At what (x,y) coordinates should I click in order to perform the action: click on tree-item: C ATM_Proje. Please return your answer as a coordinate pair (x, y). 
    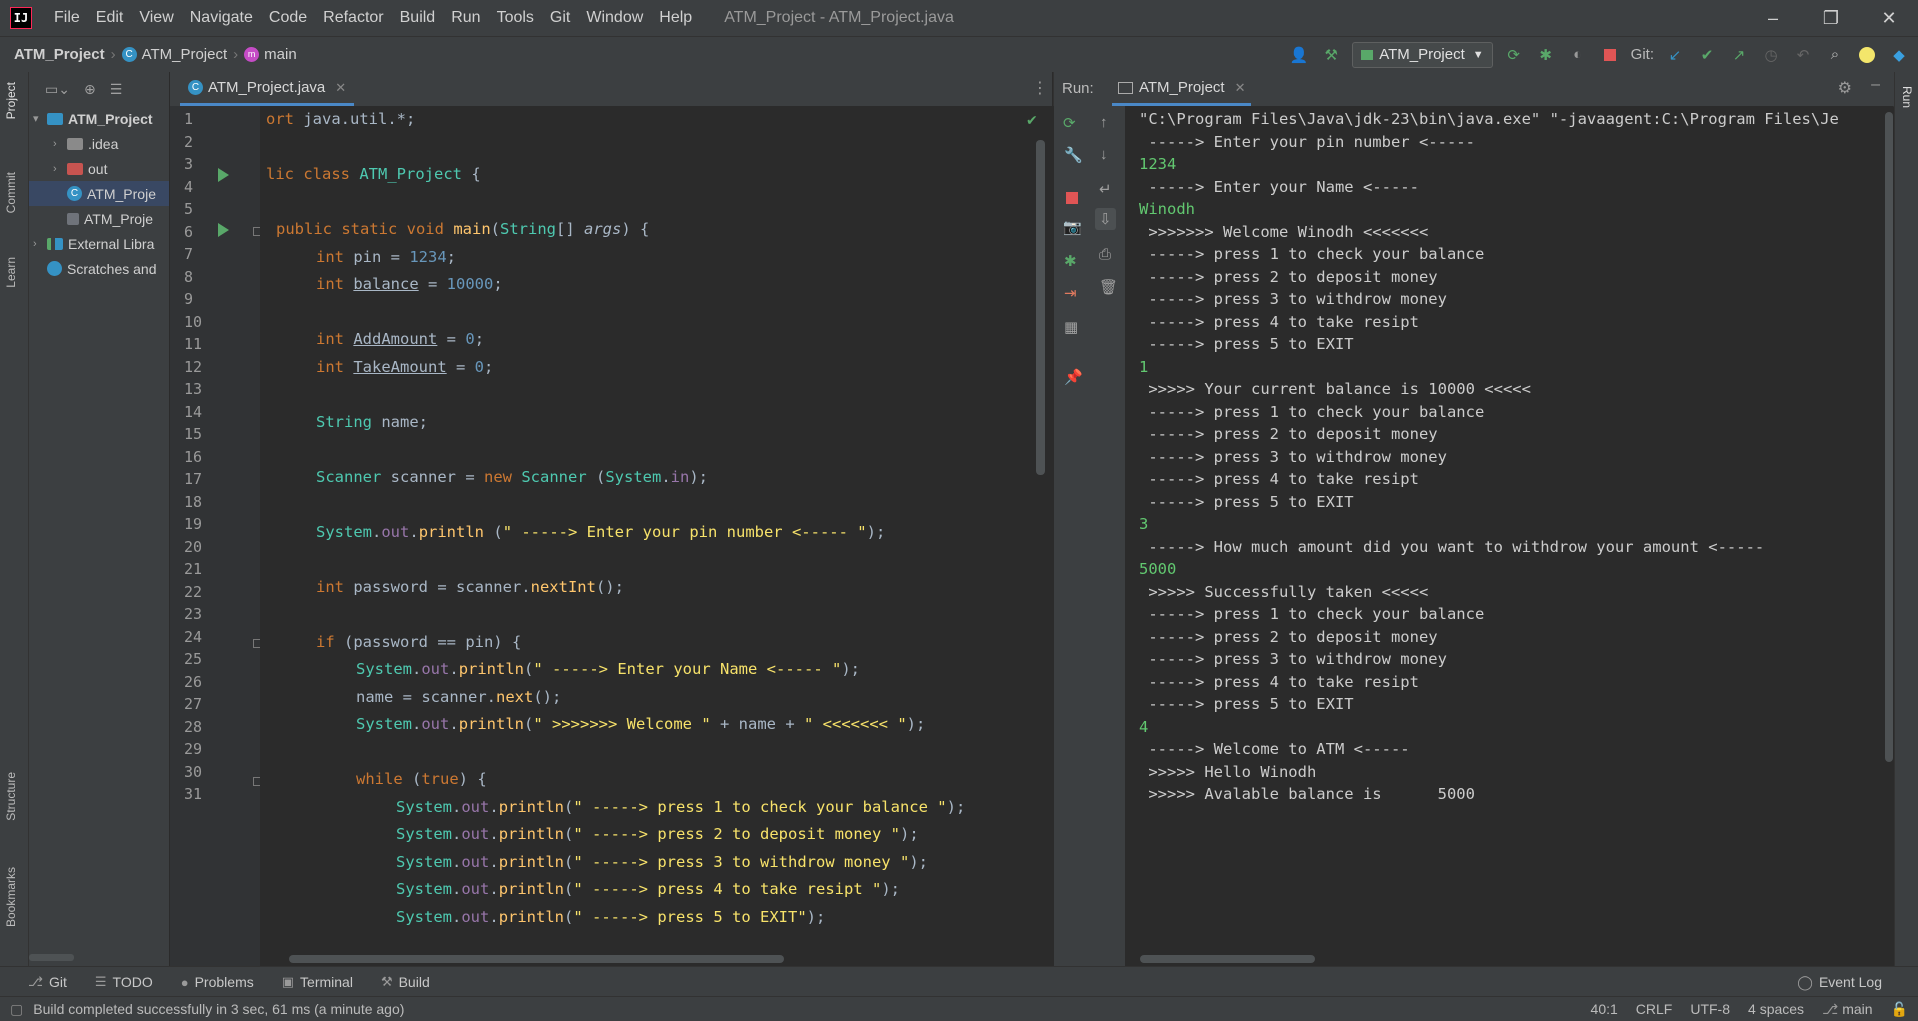
    Looking at the image, I should click on (99, 193).